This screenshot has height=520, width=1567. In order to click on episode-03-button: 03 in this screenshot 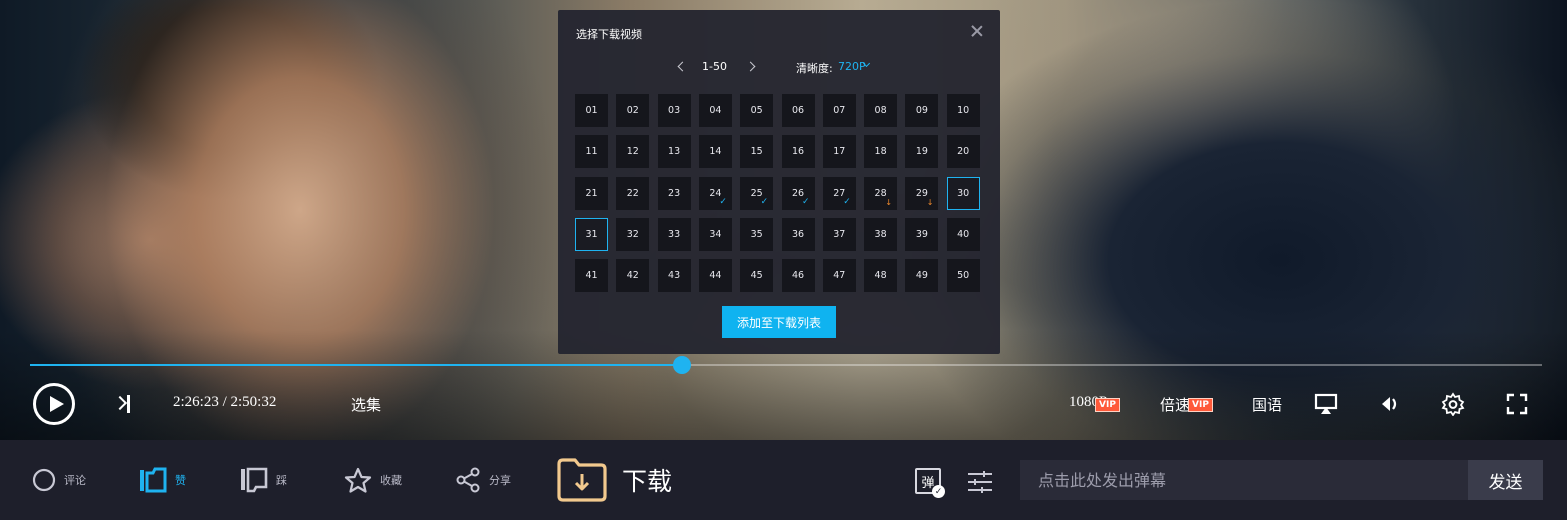, I will do `click(674, 110)`.